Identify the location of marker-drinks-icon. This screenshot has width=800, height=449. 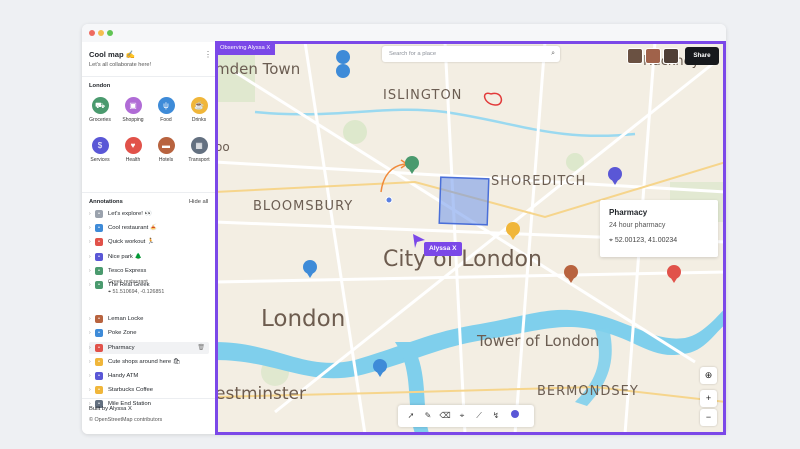
(513, 231).